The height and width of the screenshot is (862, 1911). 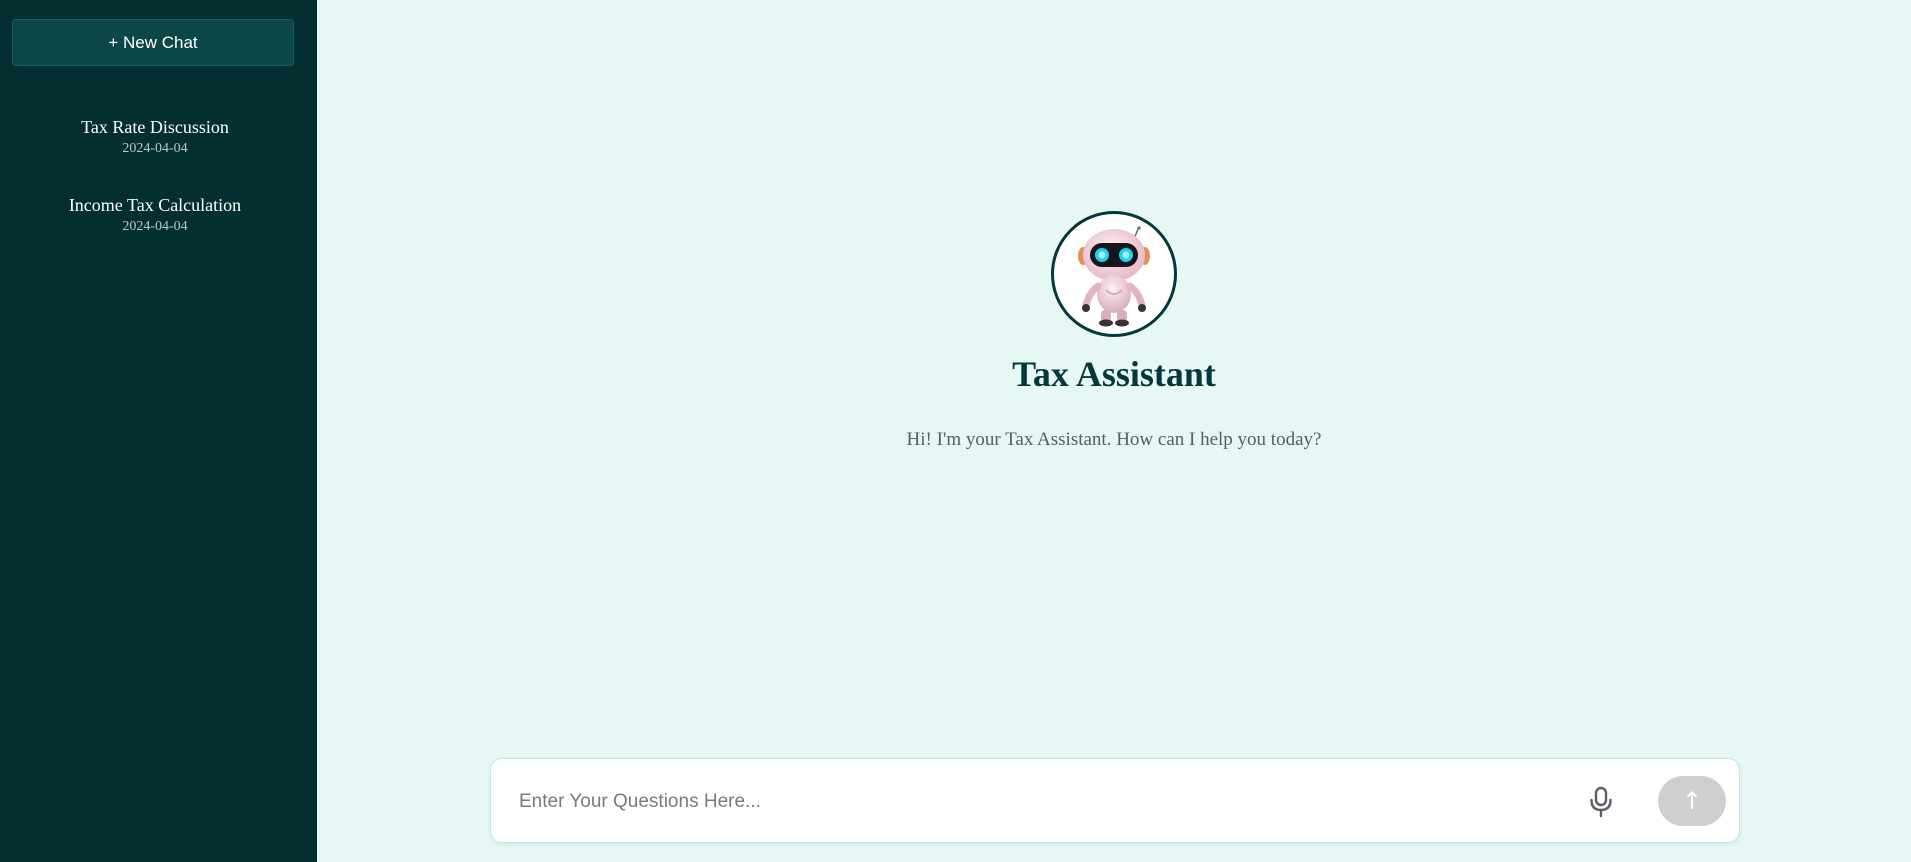 I want to click on chat-history-title: Tax Rate Discussion, so click(x=155, y=127).